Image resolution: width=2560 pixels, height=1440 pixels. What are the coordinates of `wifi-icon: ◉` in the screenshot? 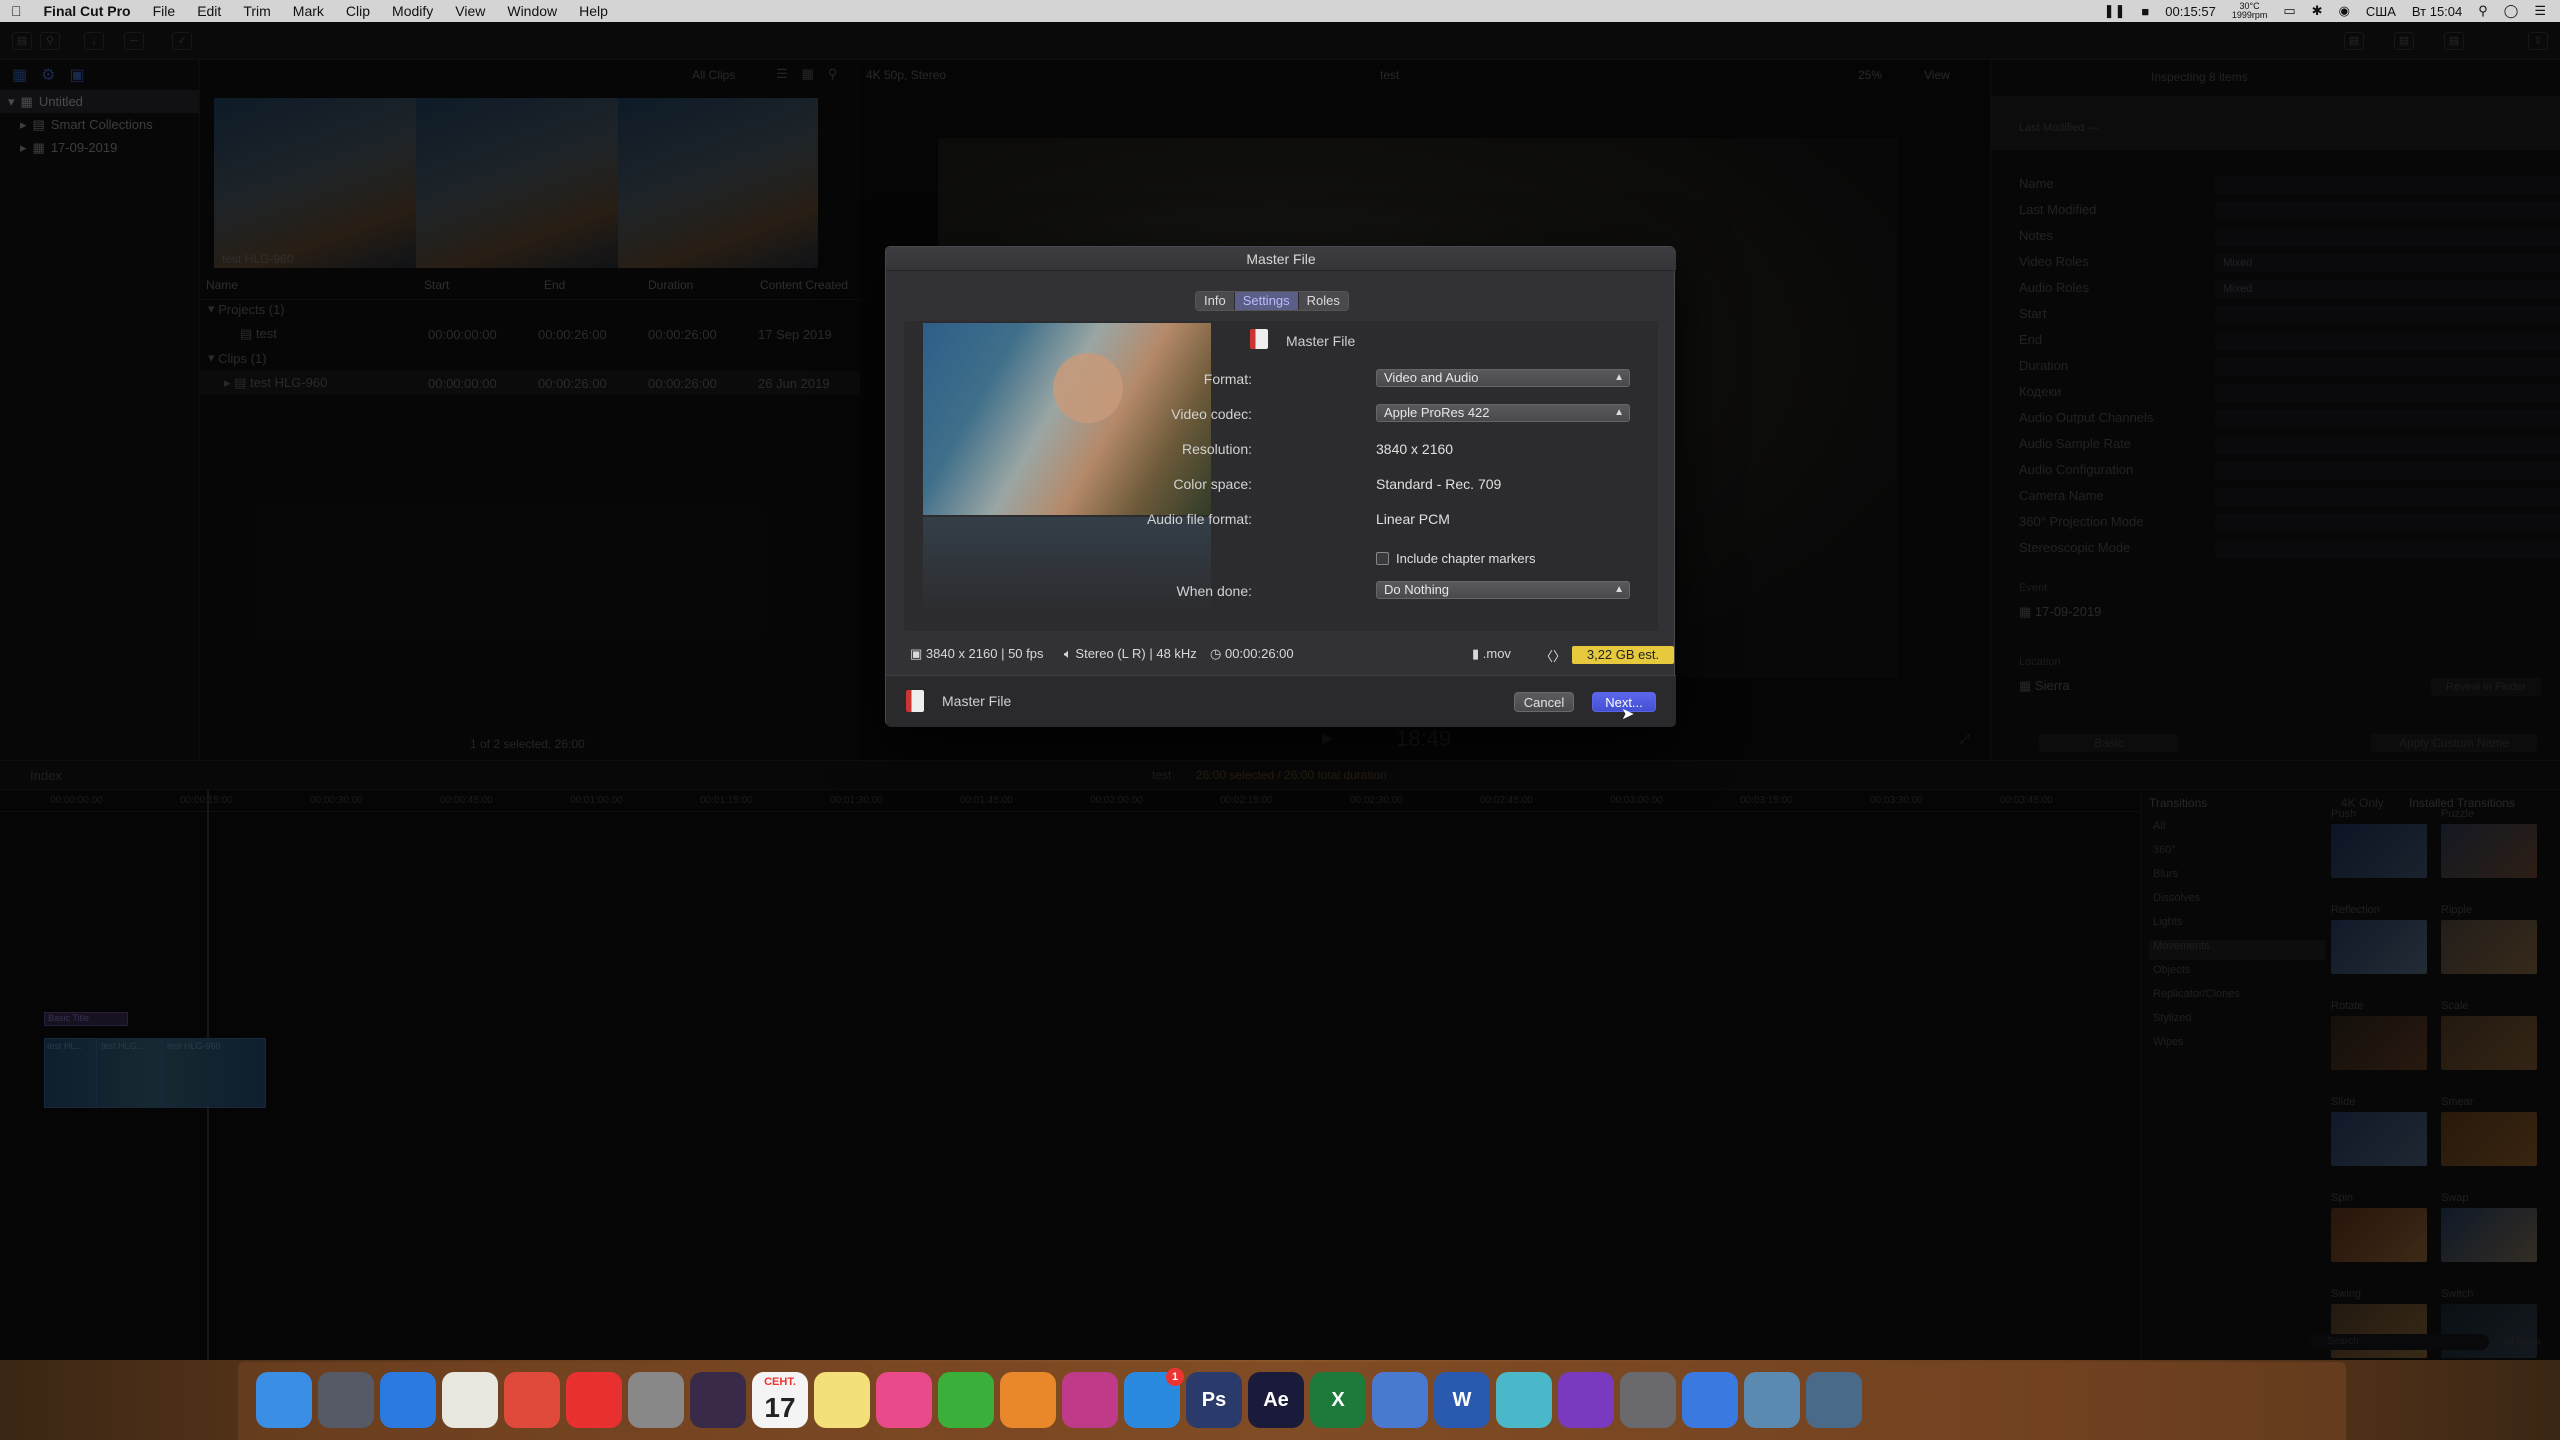 It's located at (2344, 11).